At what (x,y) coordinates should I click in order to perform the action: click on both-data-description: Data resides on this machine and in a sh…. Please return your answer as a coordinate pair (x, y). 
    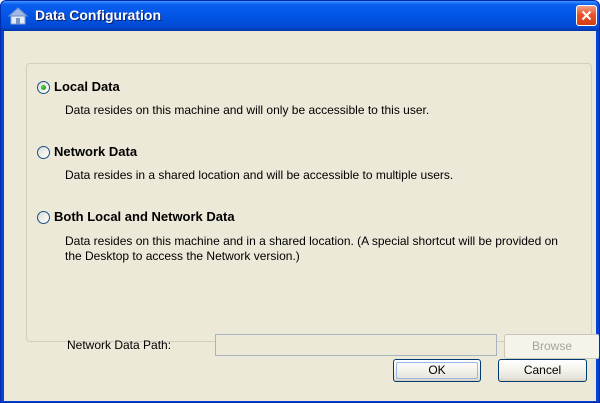
    Looking at the image, I should click on (311, 248).